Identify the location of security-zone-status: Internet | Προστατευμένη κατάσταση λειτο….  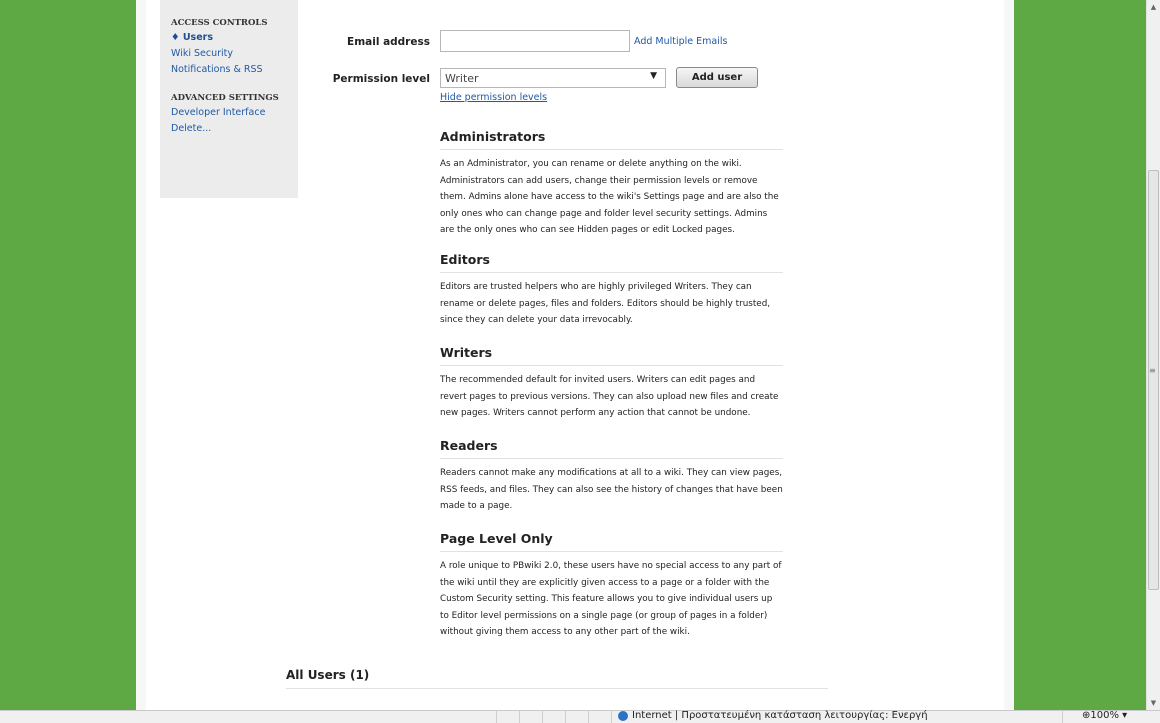
(773, 715).